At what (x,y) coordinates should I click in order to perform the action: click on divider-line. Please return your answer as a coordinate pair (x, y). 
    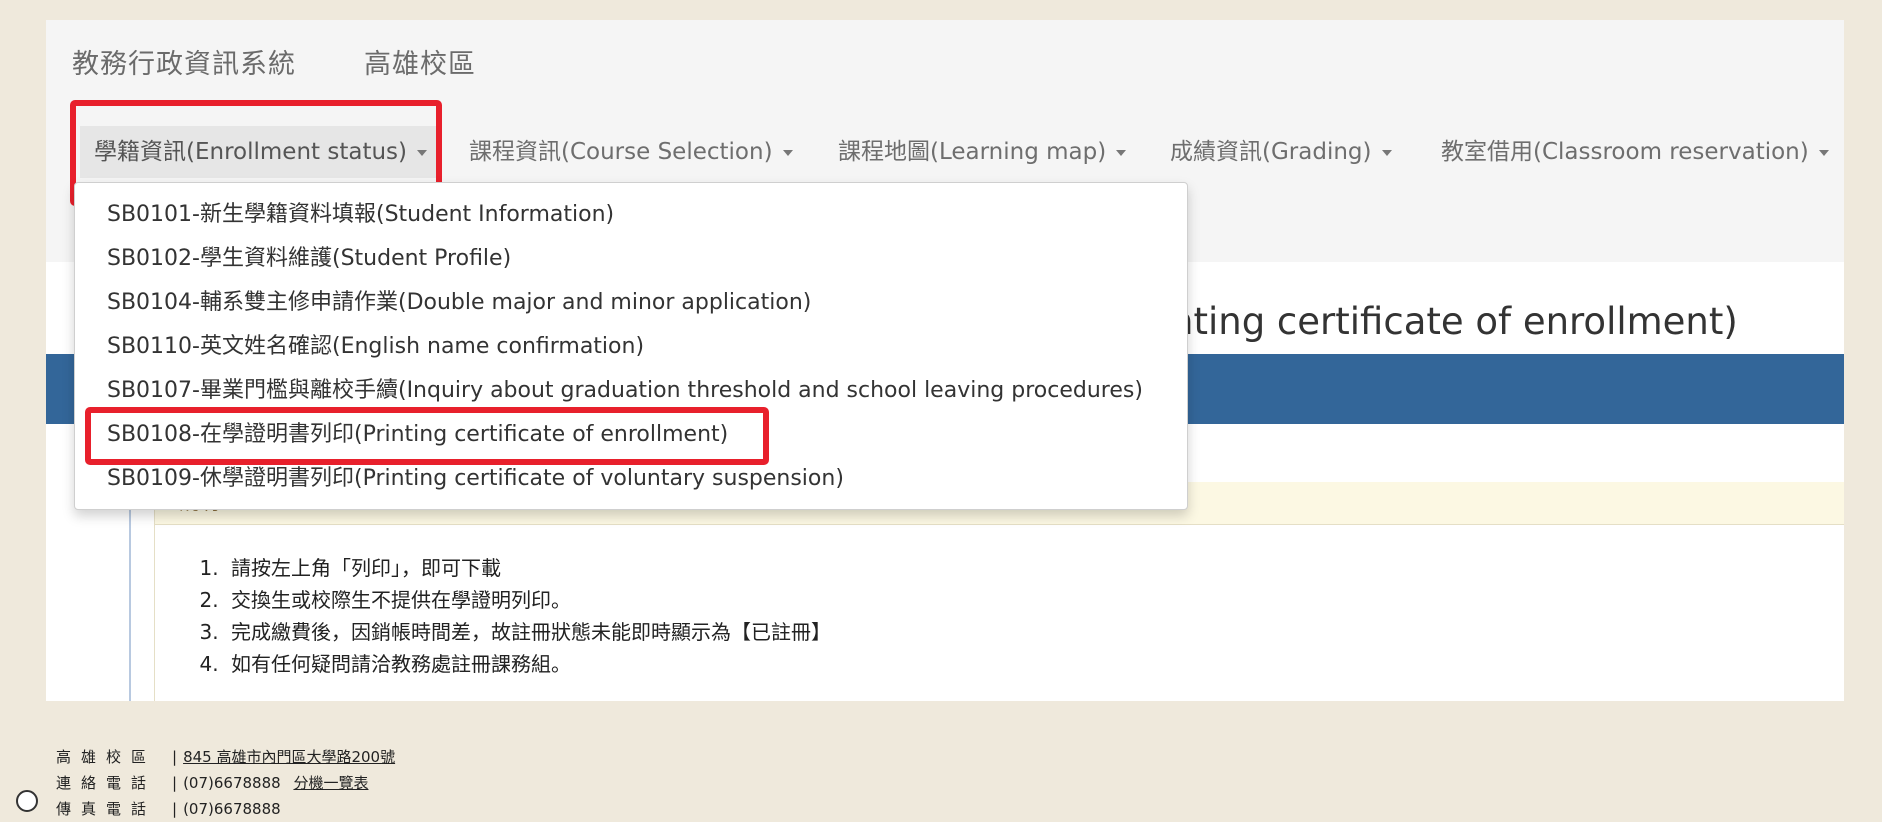
    Looking at the image, I should click on (130, 595).